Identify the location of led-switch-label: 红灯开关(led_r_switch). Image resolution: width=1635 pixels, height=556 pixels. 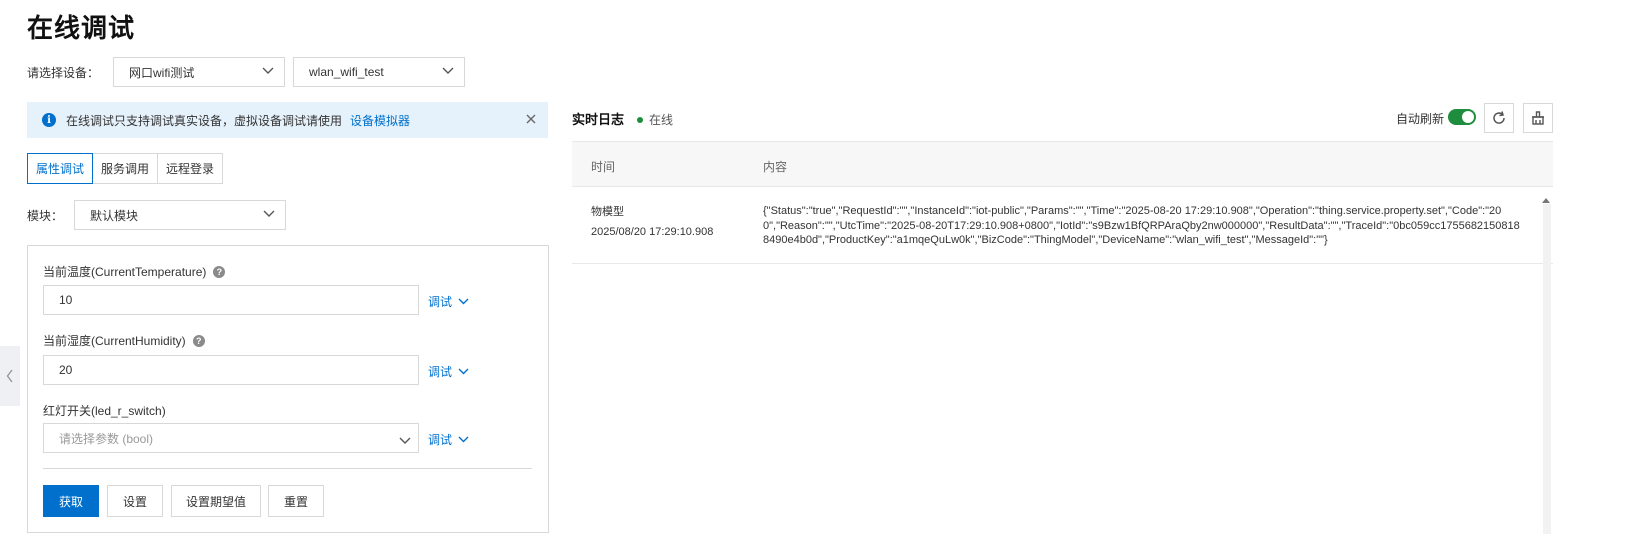
(104, 410).